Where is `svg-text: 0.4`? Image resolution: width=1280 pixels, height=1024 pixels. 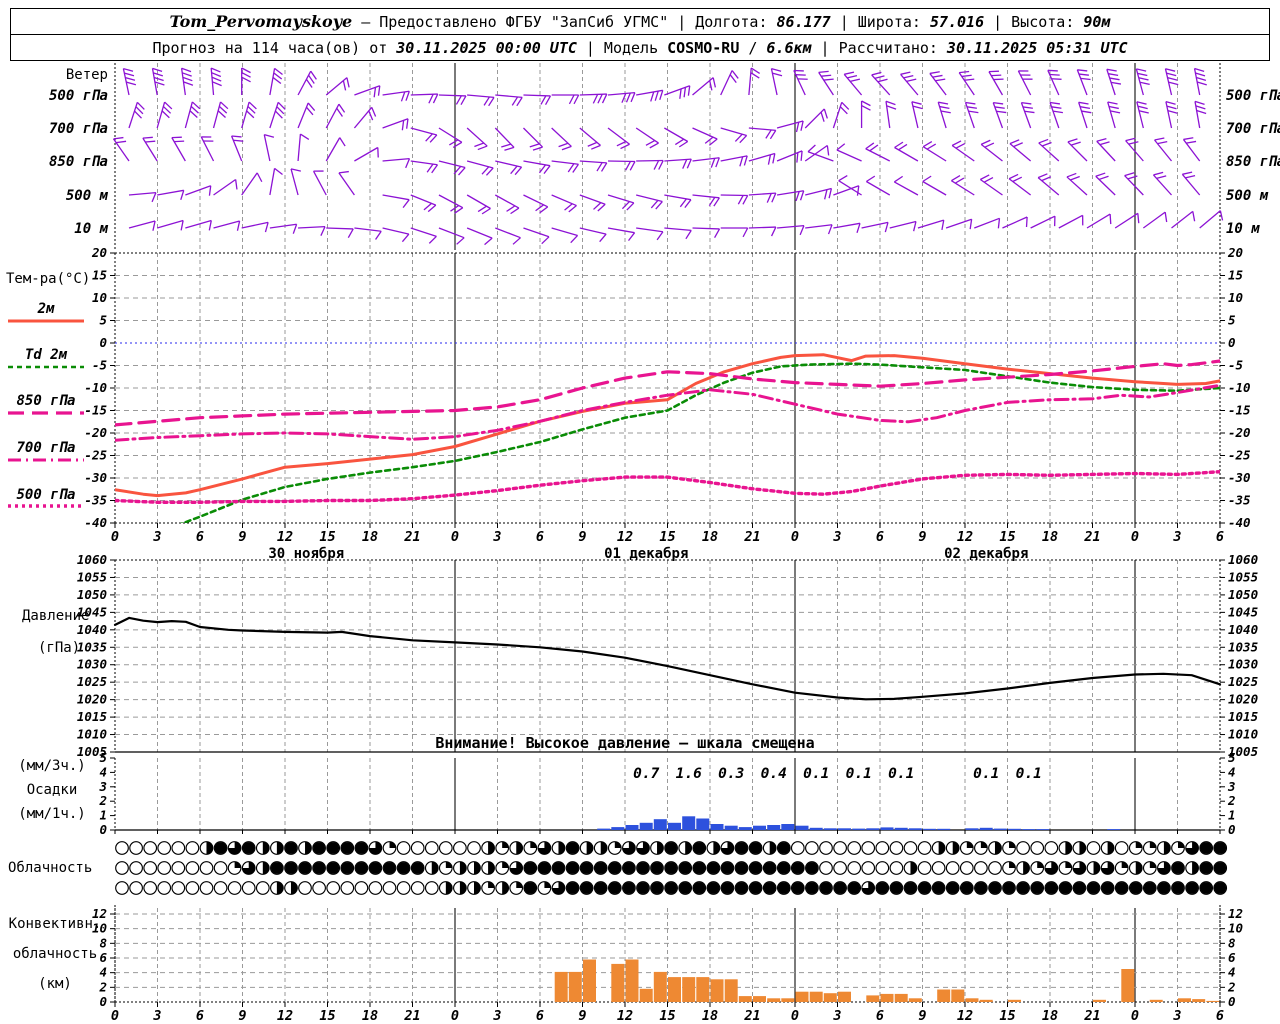 svg-text: 0.4 is located at coordinates (774, 774).